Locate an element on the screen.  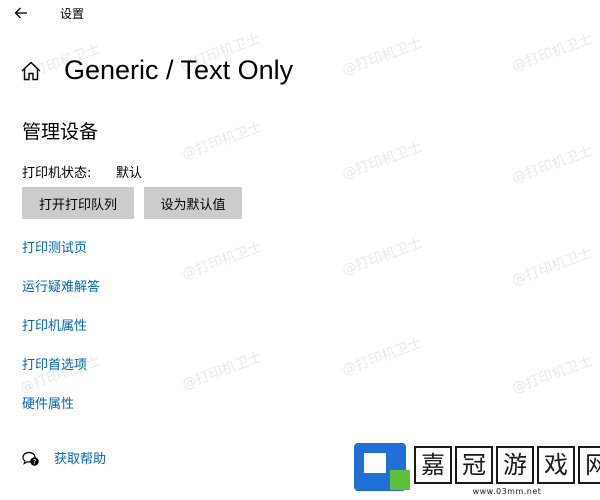
arrow-left-icon is located at coordinates (20, 13).